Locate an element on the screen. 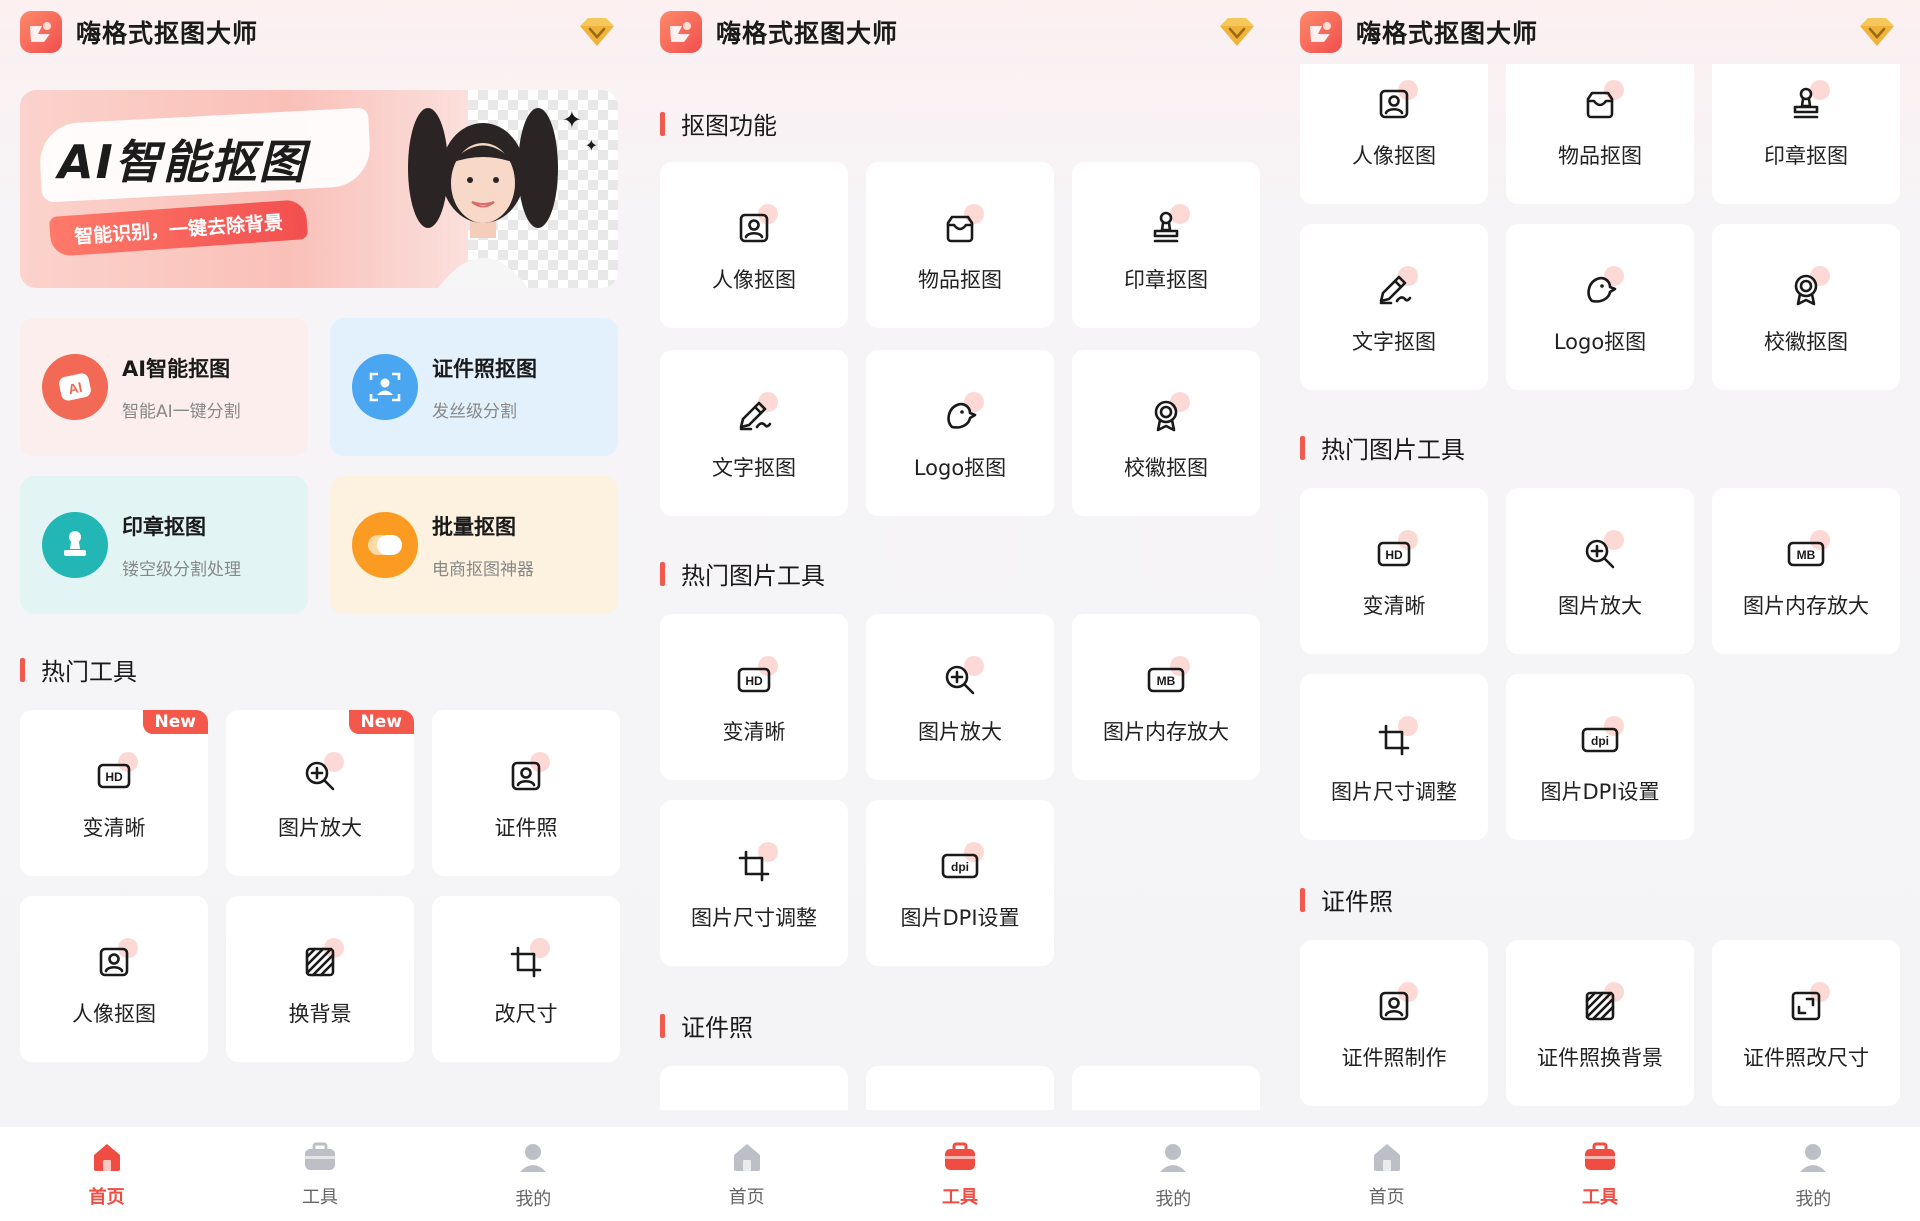 The image size is (1920, 1221). feature-card: AI AI智能抠图 智能AI一键分割 is located at coordinates (164, 387).